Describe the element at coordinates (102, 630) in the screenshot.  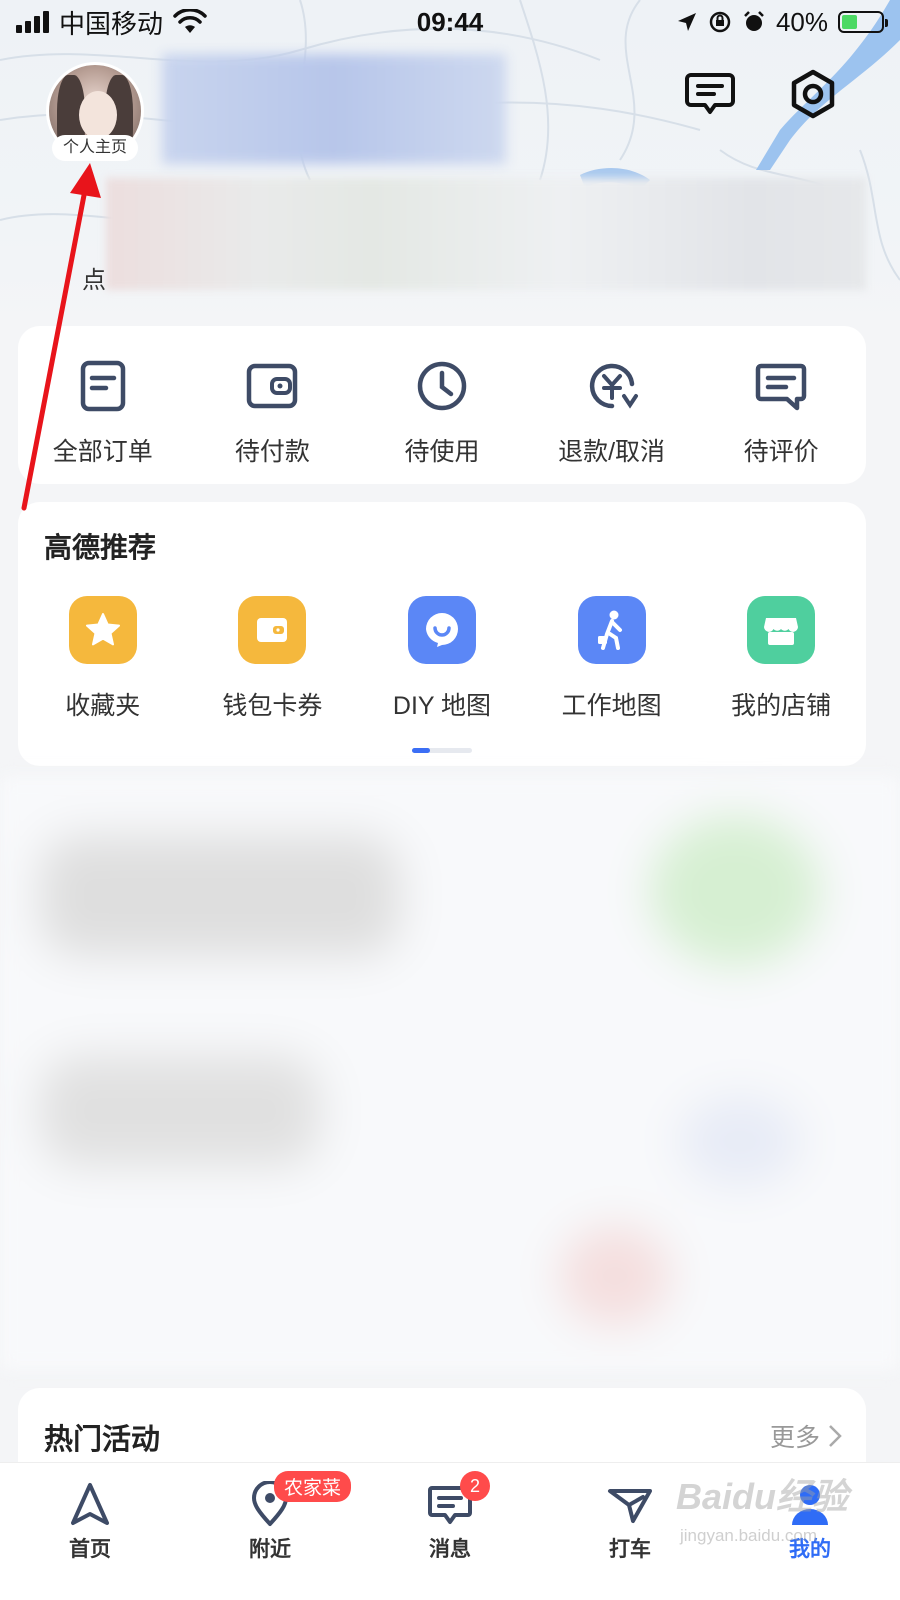
I see `star-icon` at that location.